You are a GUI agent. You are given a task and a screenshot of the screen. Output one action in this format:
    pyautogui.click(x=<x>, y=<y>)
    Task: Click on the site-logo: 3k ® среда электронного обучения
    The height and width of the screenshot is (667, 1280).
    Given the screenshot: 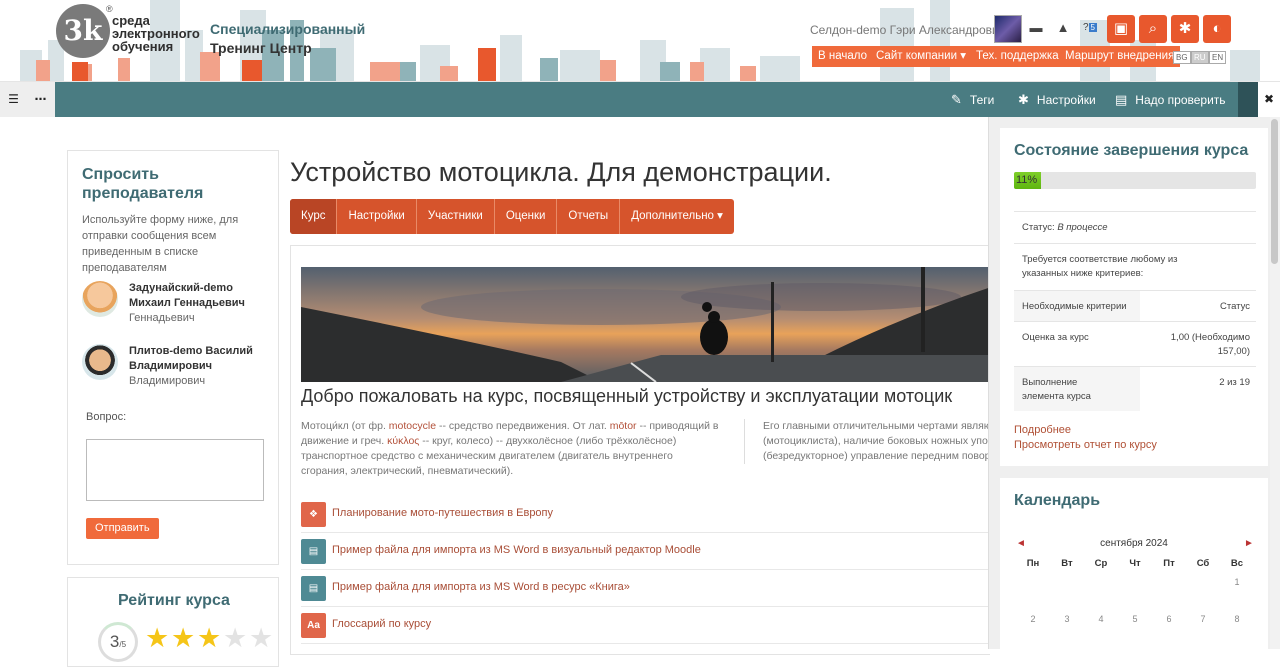 What is the action you would take?
    pyautogui.click(x=131, y=34)
    